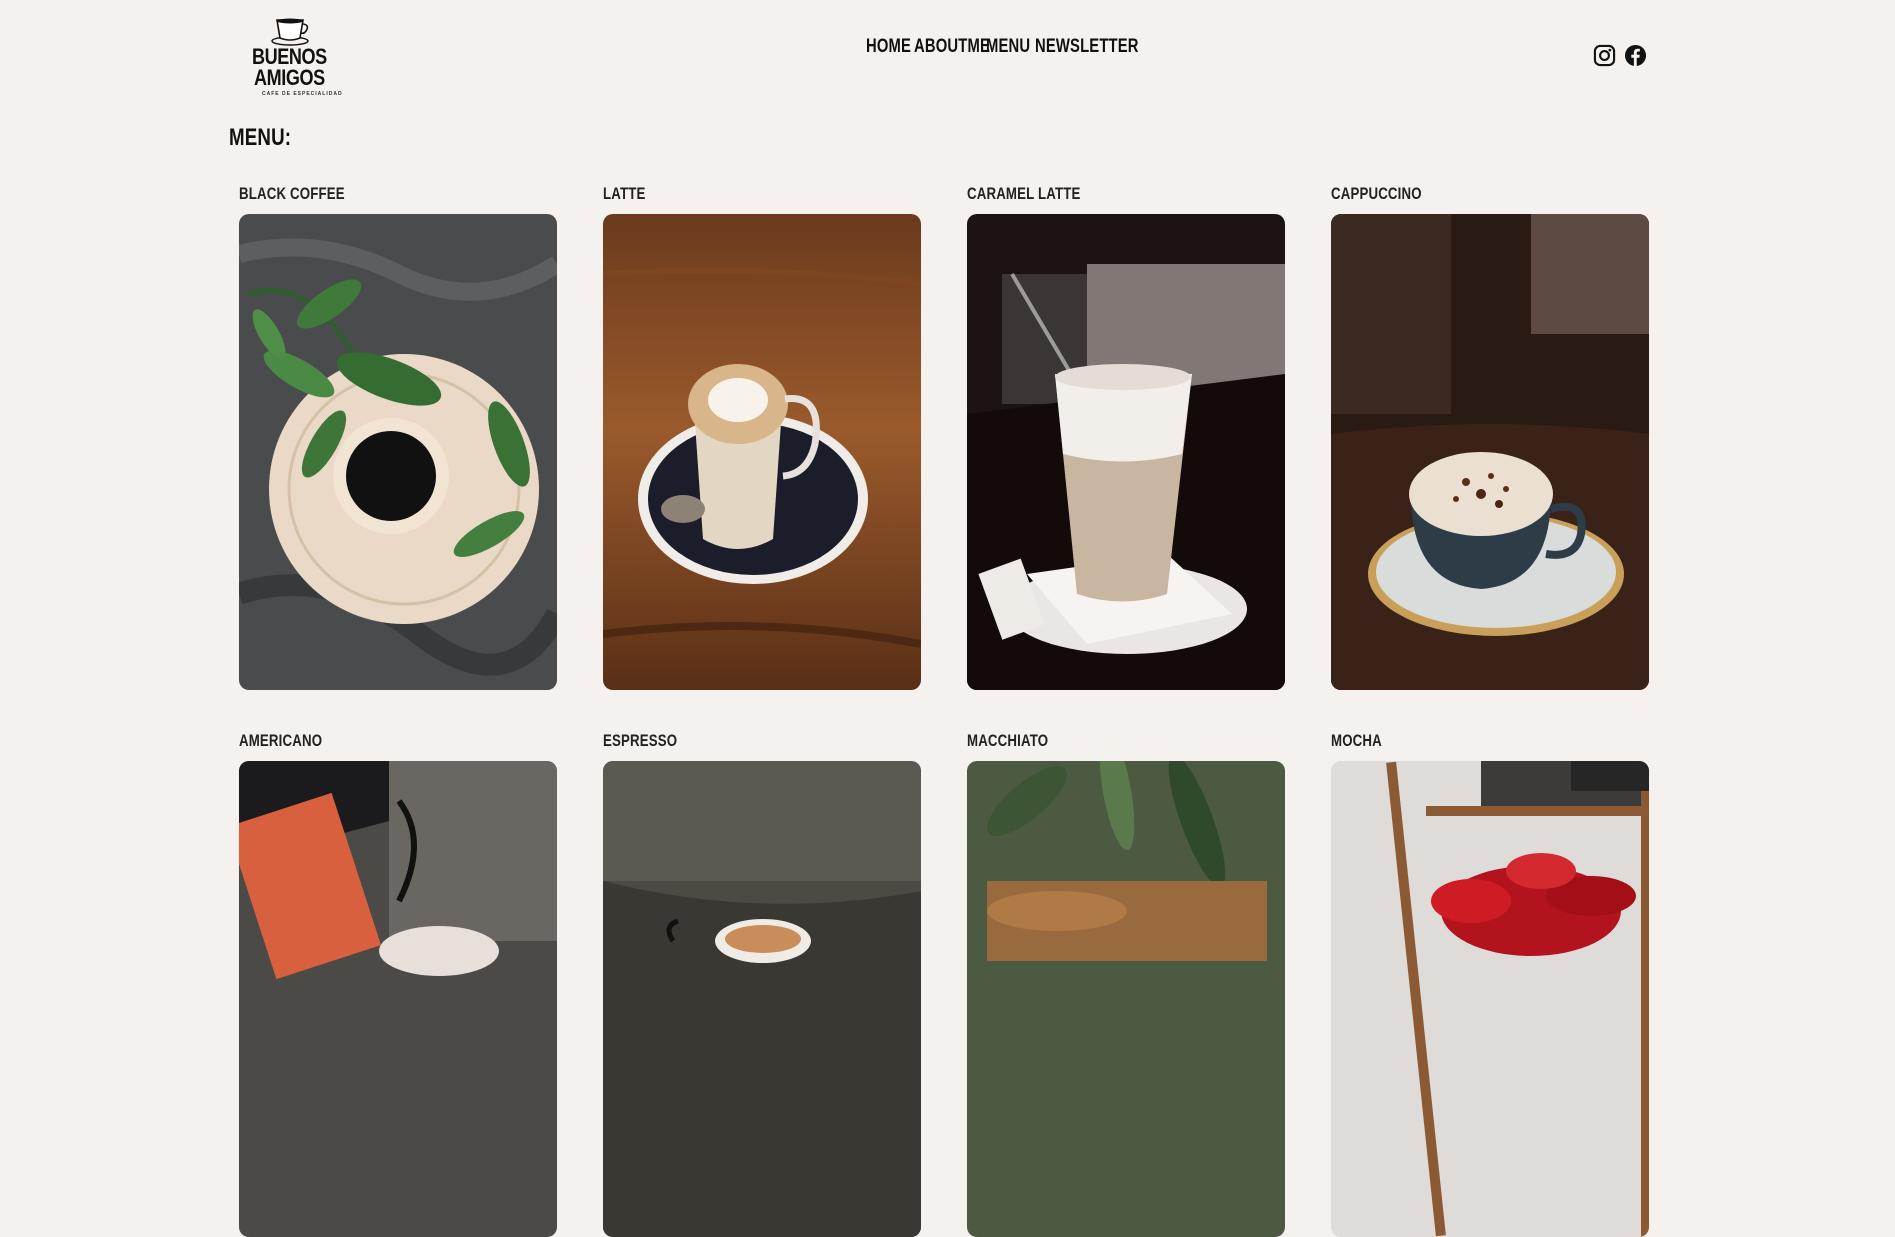 Image resolution: width=1895 pixels, height=1237 pixels. I want to click on latte-photo, so click(762, 452).